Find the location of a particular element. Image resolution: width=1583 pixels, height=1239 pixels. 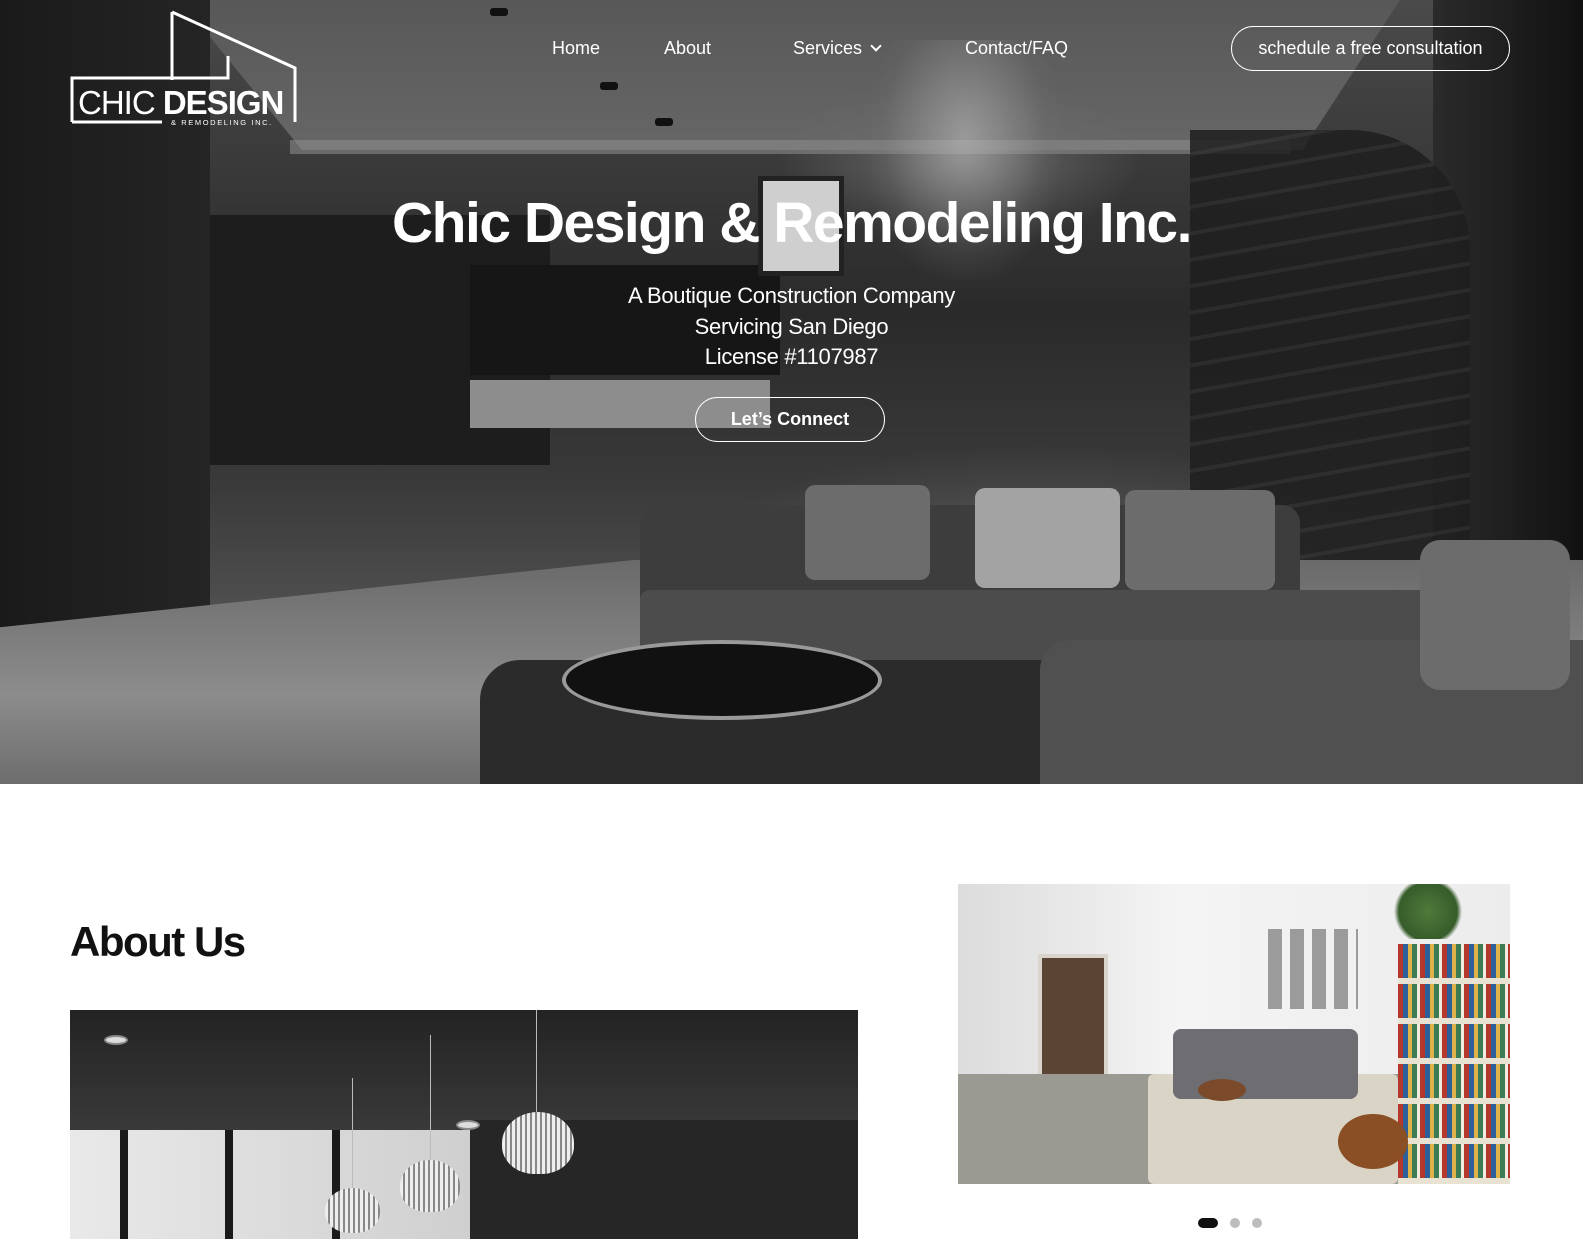

logo-tagline: & REMODELING INC. is located at coordinates (222, 122).